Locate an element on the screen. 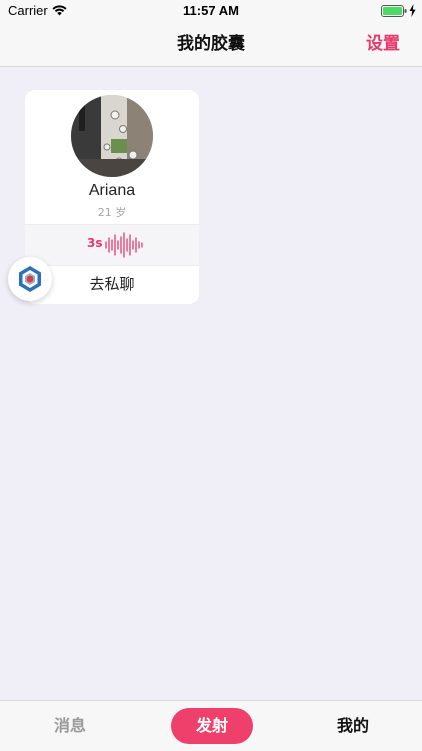 The height and width of the screenshot is (751, 422). settings-button: 设置 is located at coordinates (383, 44).